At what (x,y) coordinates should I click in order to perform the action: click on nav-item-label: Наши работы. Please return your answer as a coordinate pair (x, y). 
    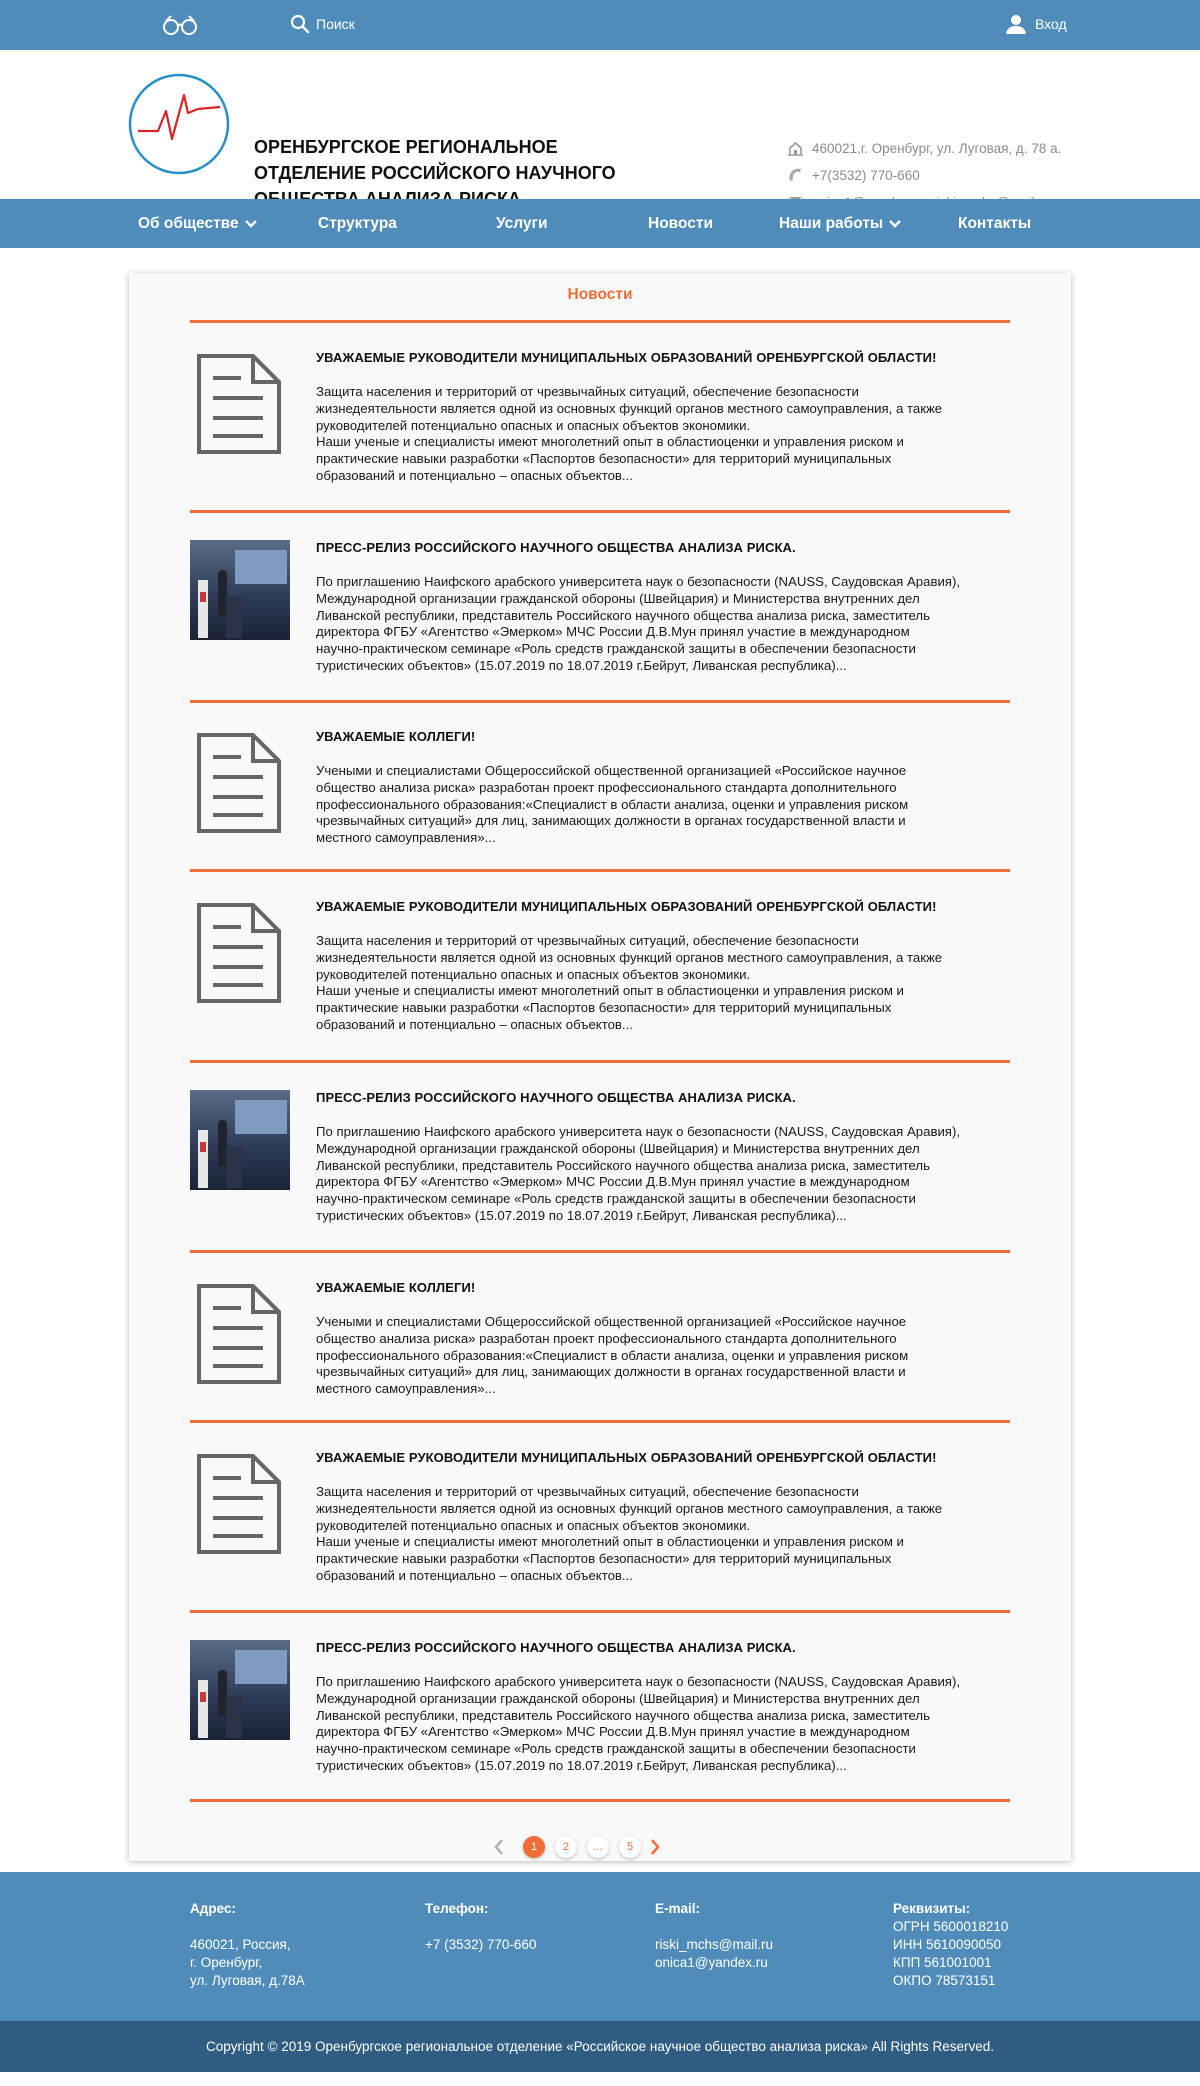
    Looking at the image, I should click on (831, 223).